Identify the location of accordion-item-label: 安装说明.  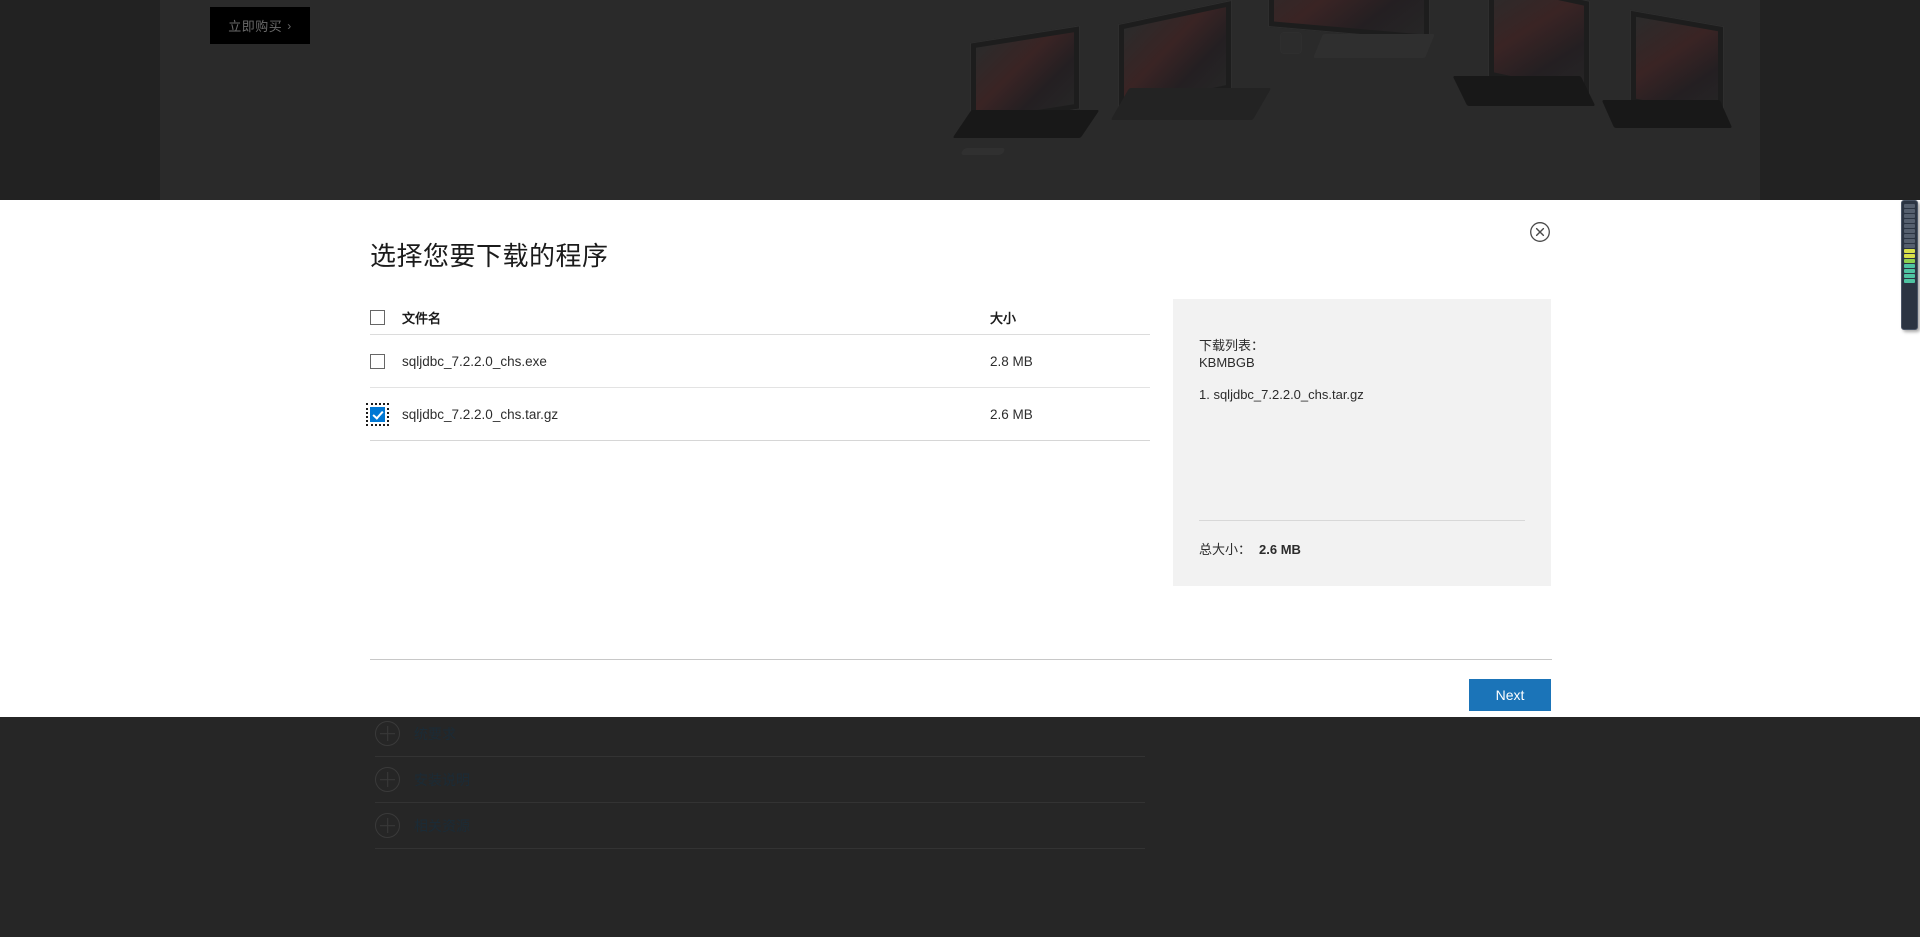
(442, 779).